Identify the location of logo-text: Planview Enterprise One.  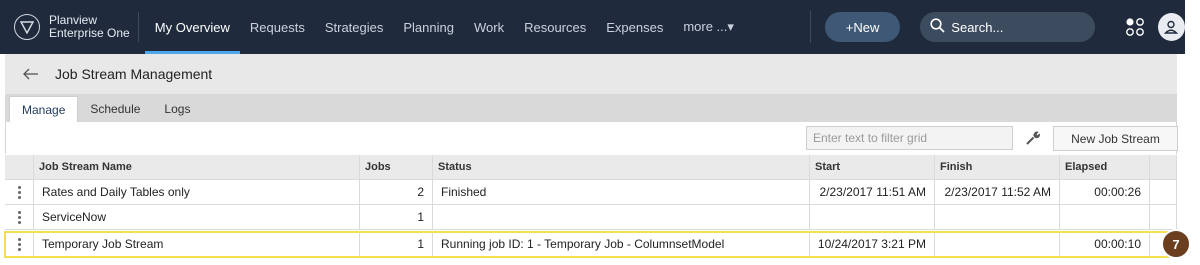
(89, 27).